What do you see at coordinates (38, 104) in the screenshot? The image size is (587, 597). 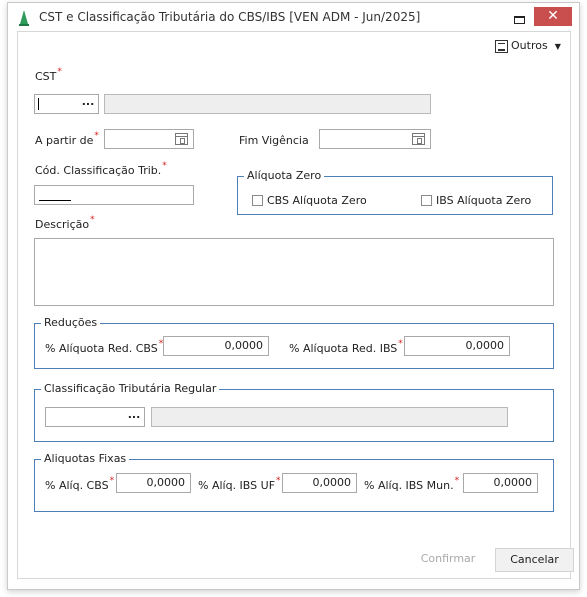 I see `text-cursor` at bounding box center [38, 104].